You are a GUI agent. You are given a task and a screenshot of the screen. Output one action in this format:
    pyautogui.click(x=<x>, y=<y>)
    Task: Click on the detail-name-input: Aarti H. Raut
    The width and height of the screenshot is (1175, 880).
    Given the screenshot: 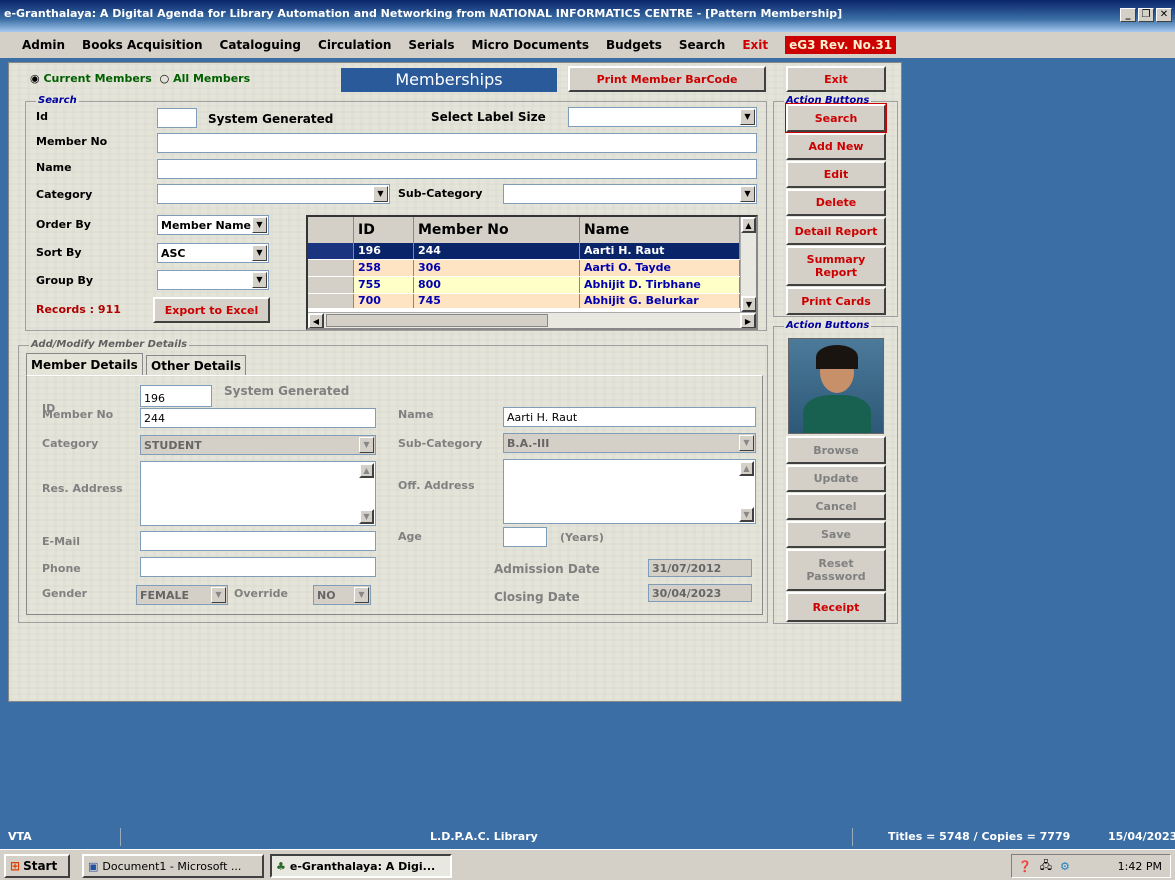 What is the action you would take?
    pyautogui.click(x=629, y=417)
    